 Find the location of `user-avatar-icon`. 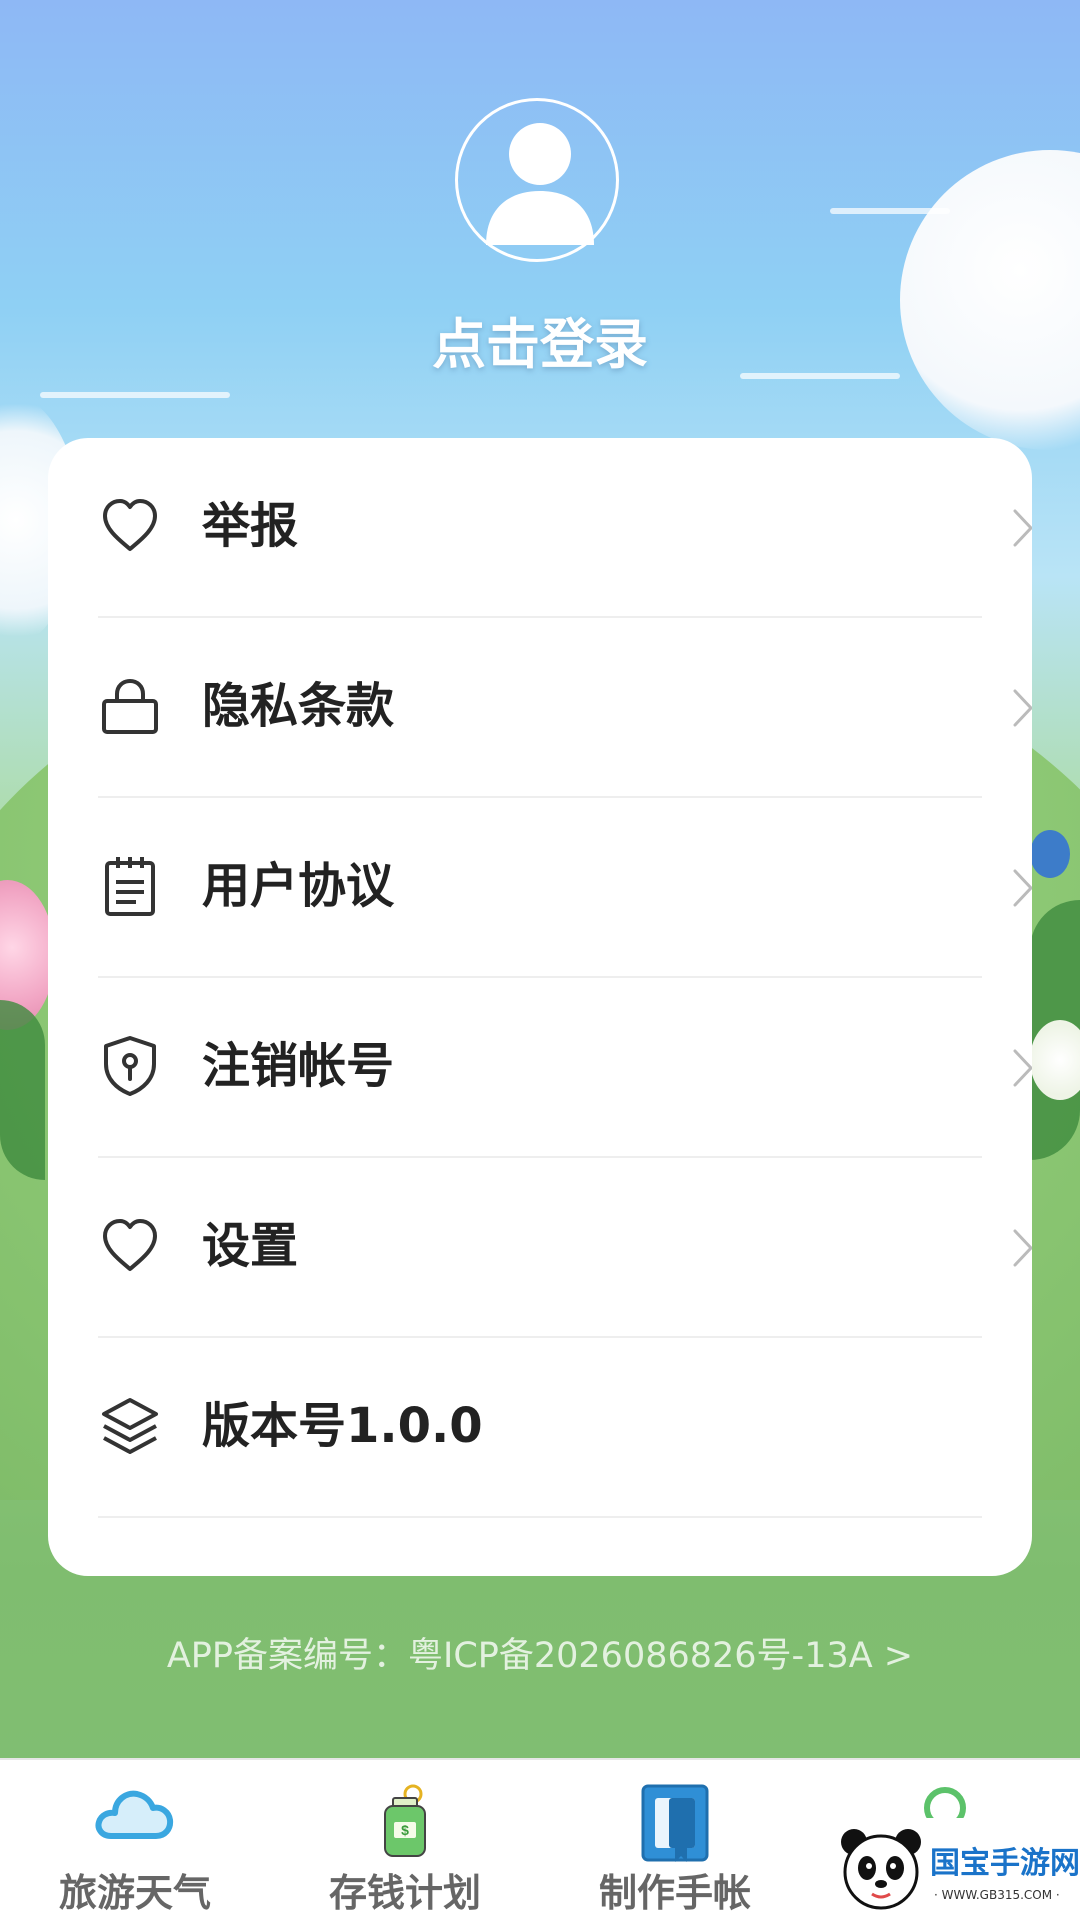

user-avatar-icon is located at coordinates (540, 184).